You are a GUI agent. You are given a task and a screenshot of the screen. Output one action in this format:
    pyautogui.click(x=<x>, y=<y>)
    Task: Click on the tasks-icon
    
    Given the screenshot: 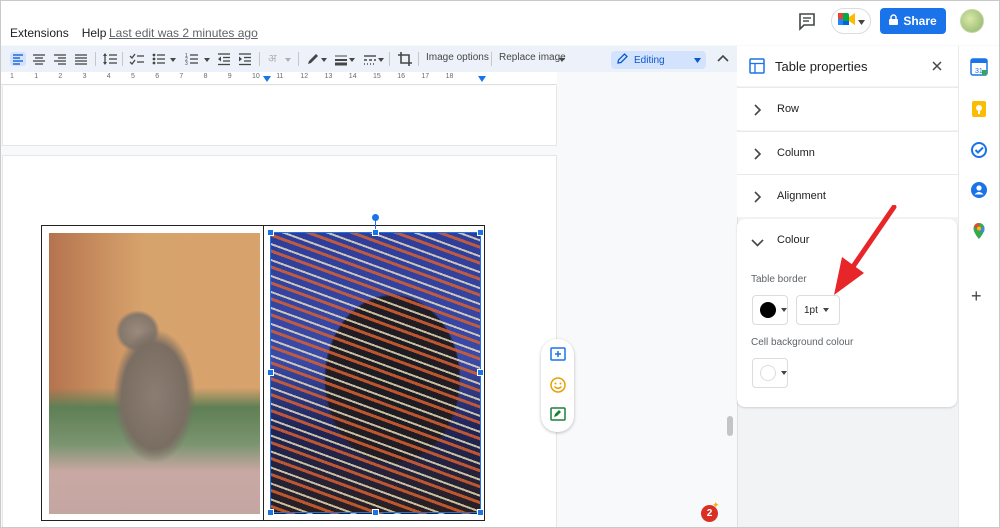 What is the action you would take?
    pyautogui.click(x=979, y=150)
    